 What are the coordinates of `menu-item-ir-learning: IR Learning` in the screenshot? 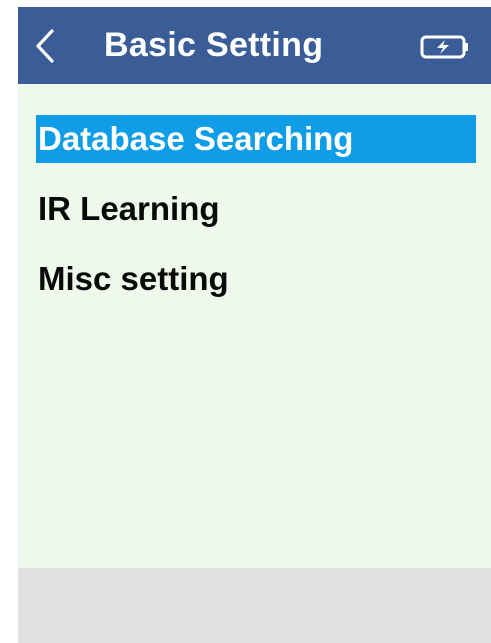 It's located at (256, 209).